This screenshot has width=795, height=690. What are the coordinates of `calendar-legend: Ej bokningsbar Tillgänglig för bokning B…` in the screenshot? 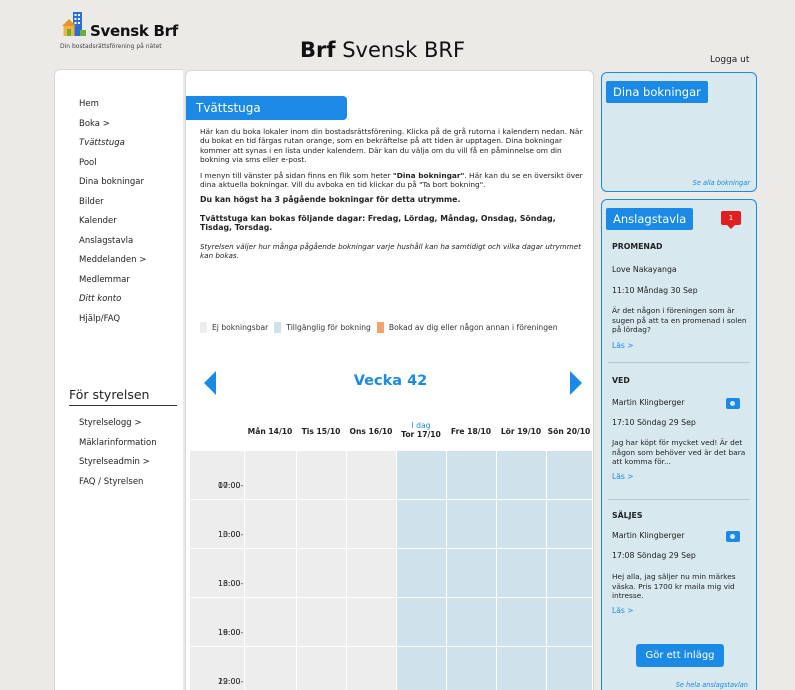 It's located at (382, 327).